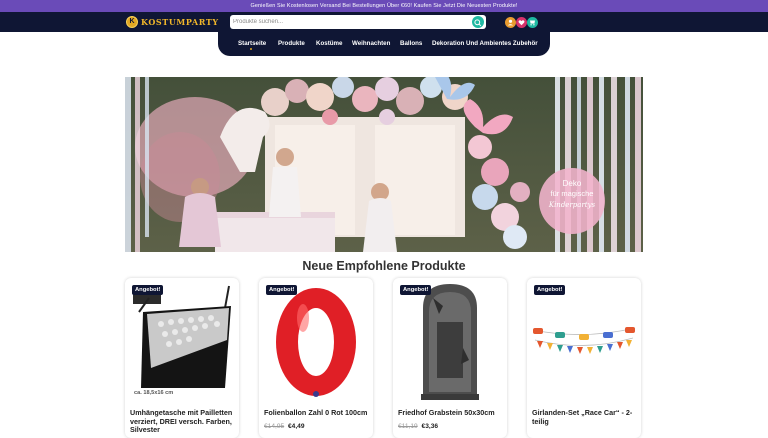  I want to click on product-size-note: ca. 18,5x16 cm, so click(154, 393).